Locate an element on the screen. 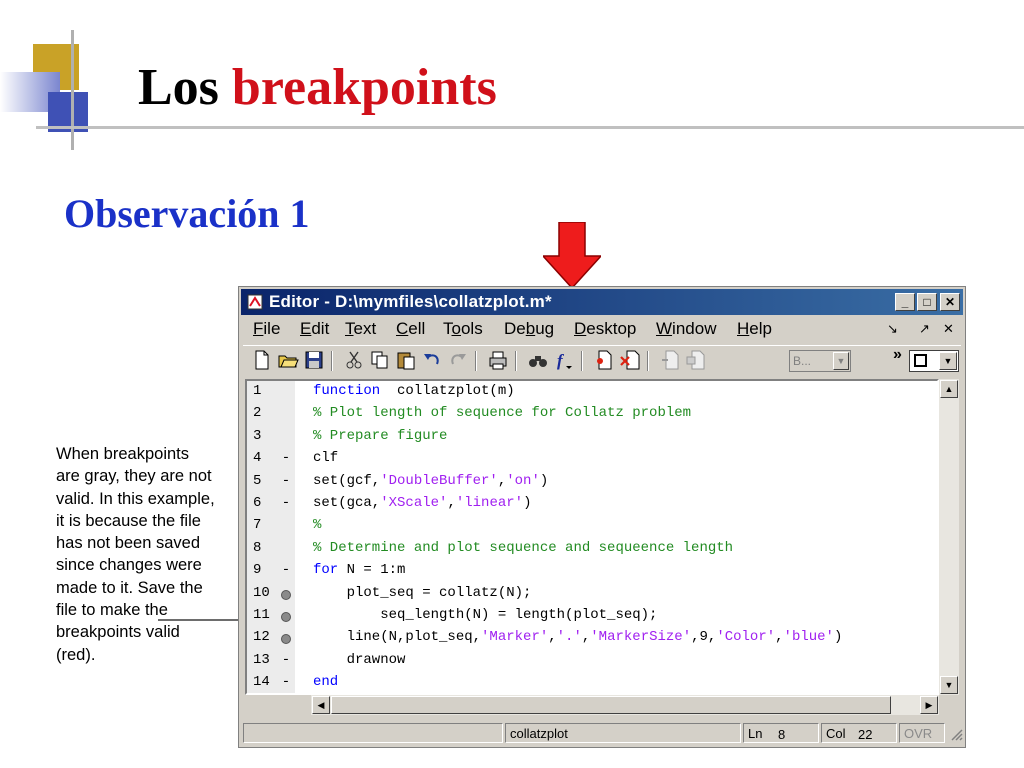 The height and width of the screenshot is (768, 1024). open-folder-icon is located at coordinates (288, 360).